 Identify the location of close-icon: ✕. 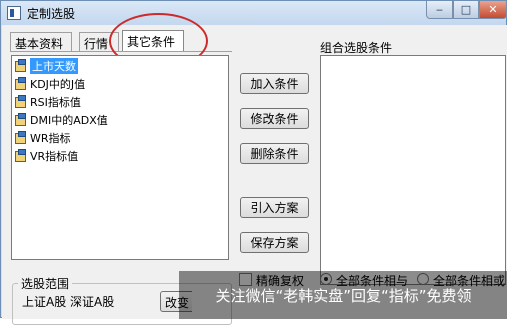
(493, 9).